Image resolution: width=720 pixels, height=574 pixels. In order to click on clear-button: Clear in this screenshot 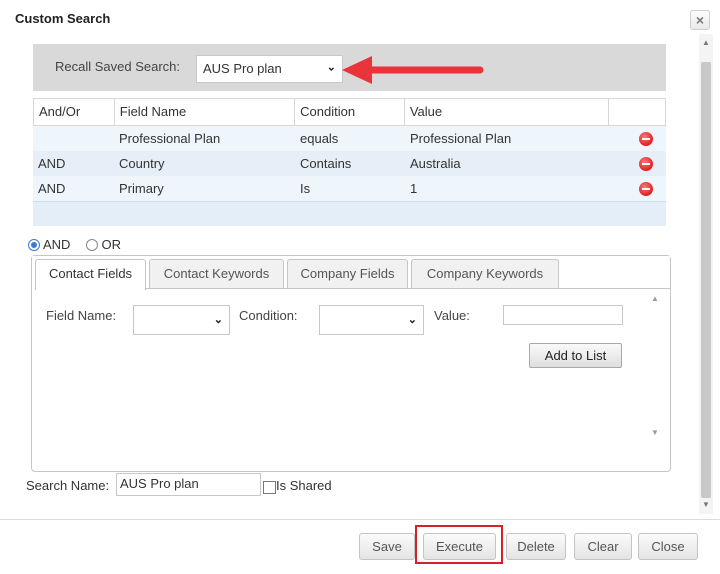, I will do `click(603, 546)`.